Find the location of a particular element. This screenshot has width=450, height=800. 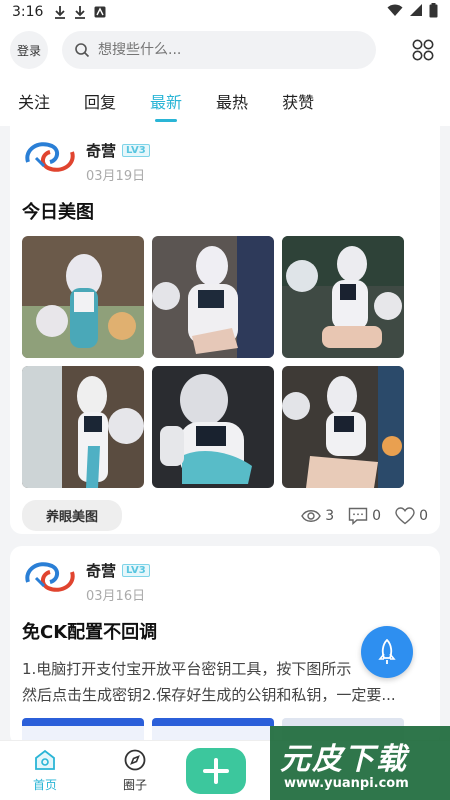

post-date: 03月19日 is located at coordinates (116, 176).